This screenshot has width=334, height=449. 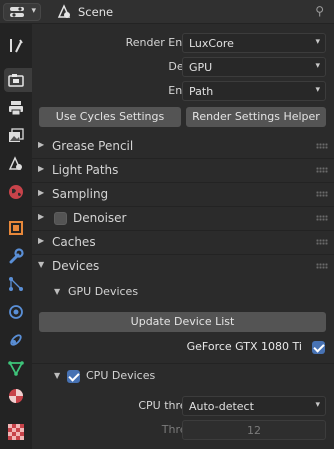 What do you see at coordinates (183, 266) in the screenshot?
I see `section-devices: ▼ Devices` at bounding box center [183, 266].